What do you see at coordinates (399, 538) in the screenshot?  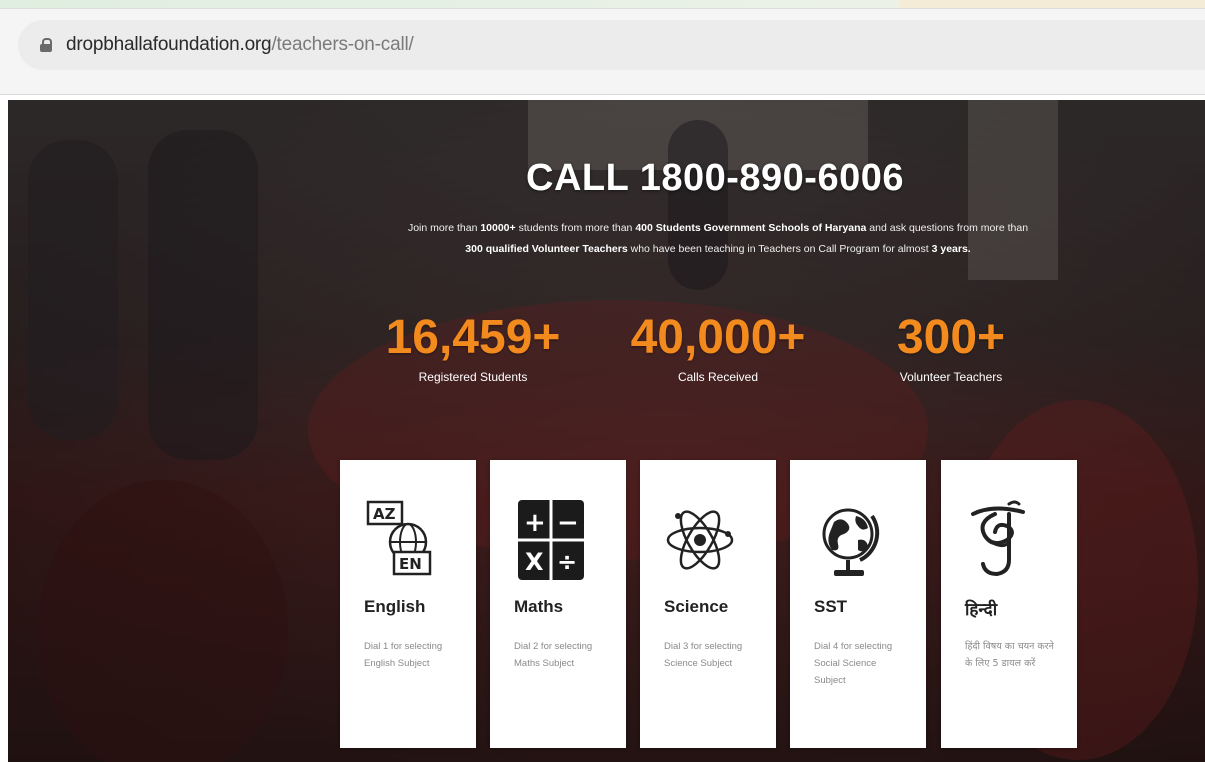 I see `translate-icon: AZ EN` at bounding box center [399, 538].